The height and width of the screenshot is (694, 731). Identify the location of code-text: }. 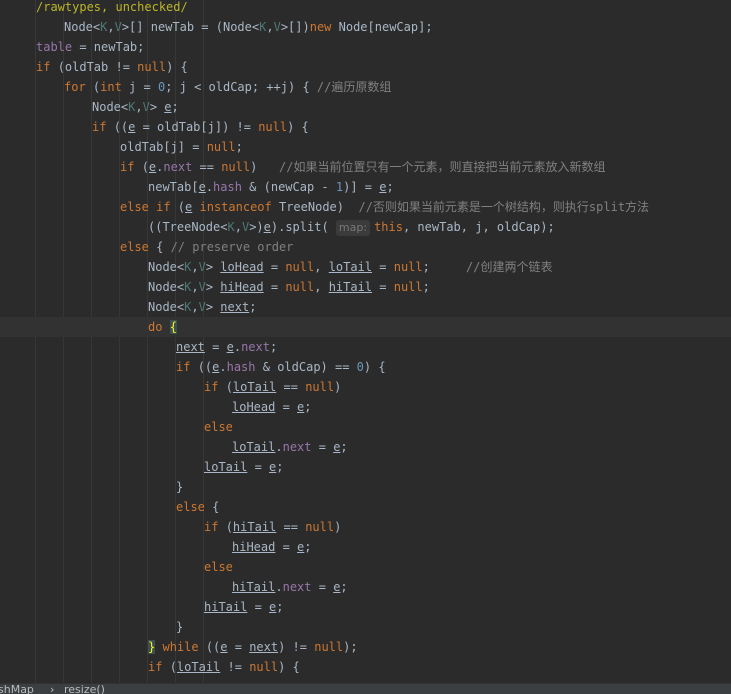
(179, 627).